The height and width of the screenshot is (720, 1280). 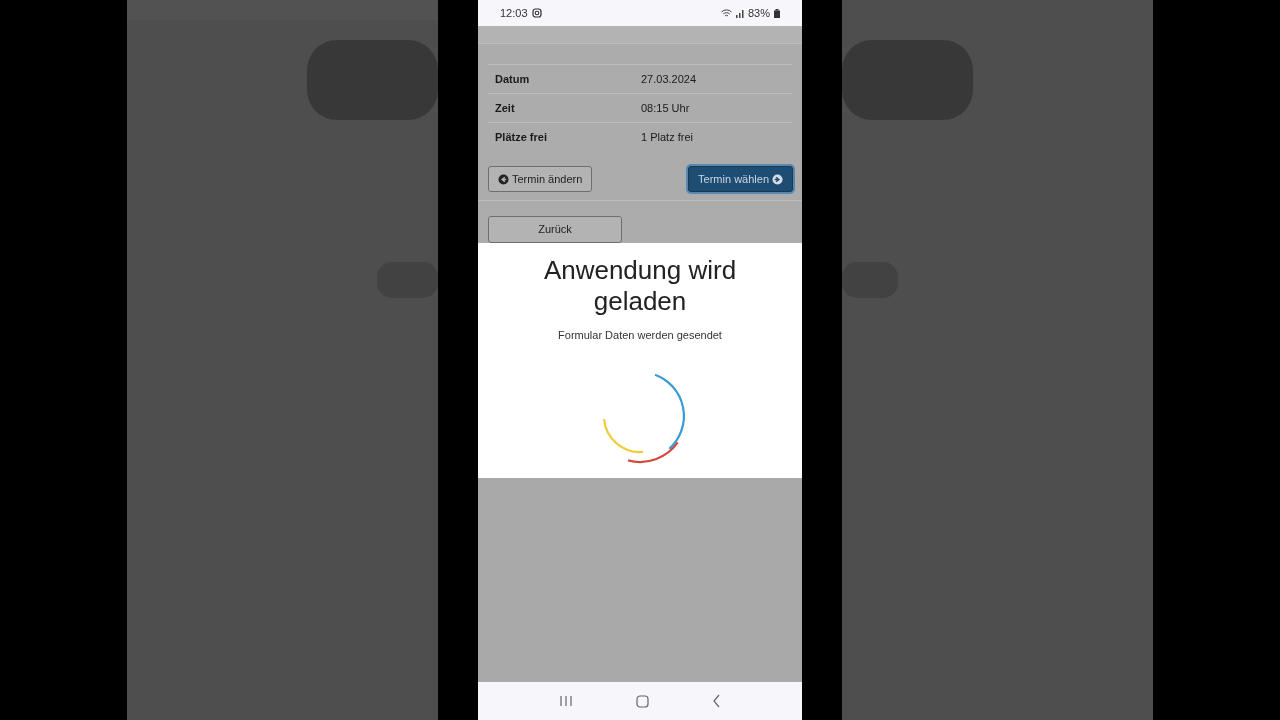 I want to click on detail-value: 1 Platz frei, so click(x=667, y=137).